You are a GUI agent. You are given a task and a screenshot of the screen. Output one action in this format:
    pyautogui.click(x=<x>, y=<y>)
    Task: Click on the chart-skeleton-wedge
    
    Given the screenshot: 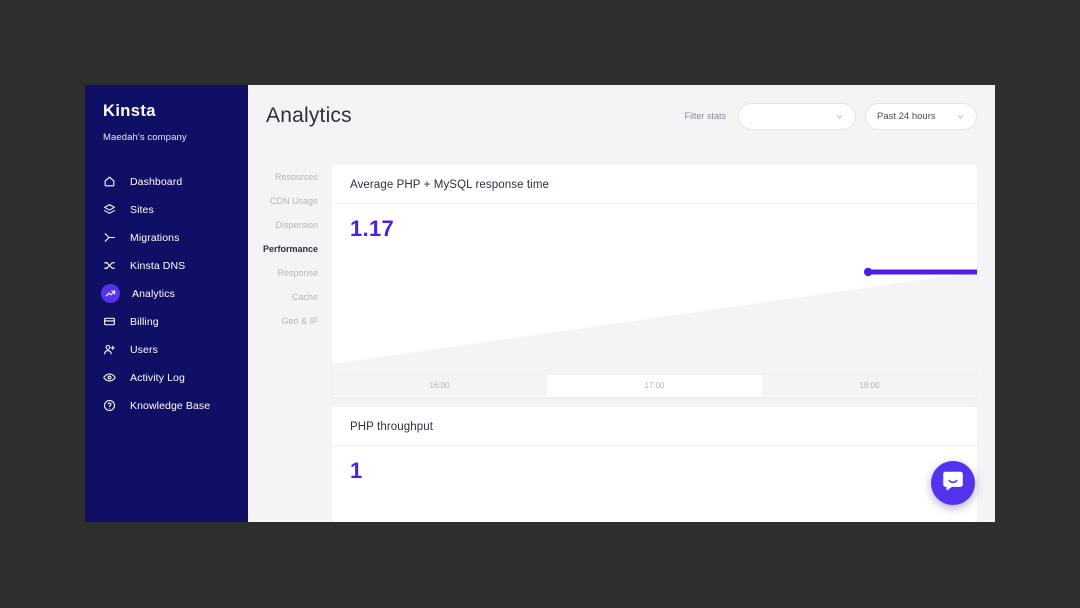 What is the action you would take?
    pyautogui.click(x=654, y=323)
    